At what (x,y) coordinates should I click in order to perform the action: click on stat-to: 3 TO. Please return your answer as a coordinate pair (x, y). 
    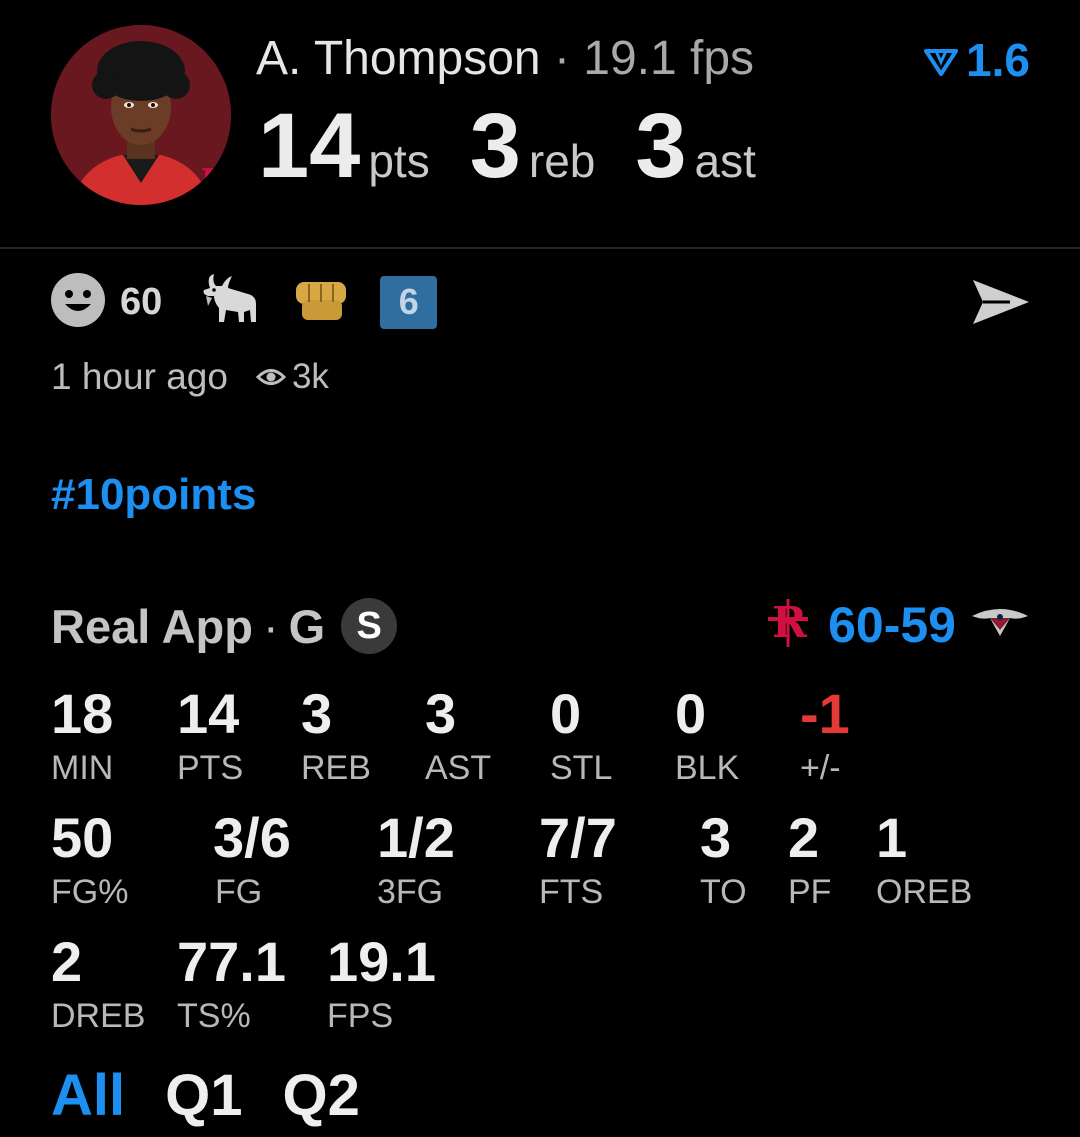
    Looking at the image, I should click on (723, 858).